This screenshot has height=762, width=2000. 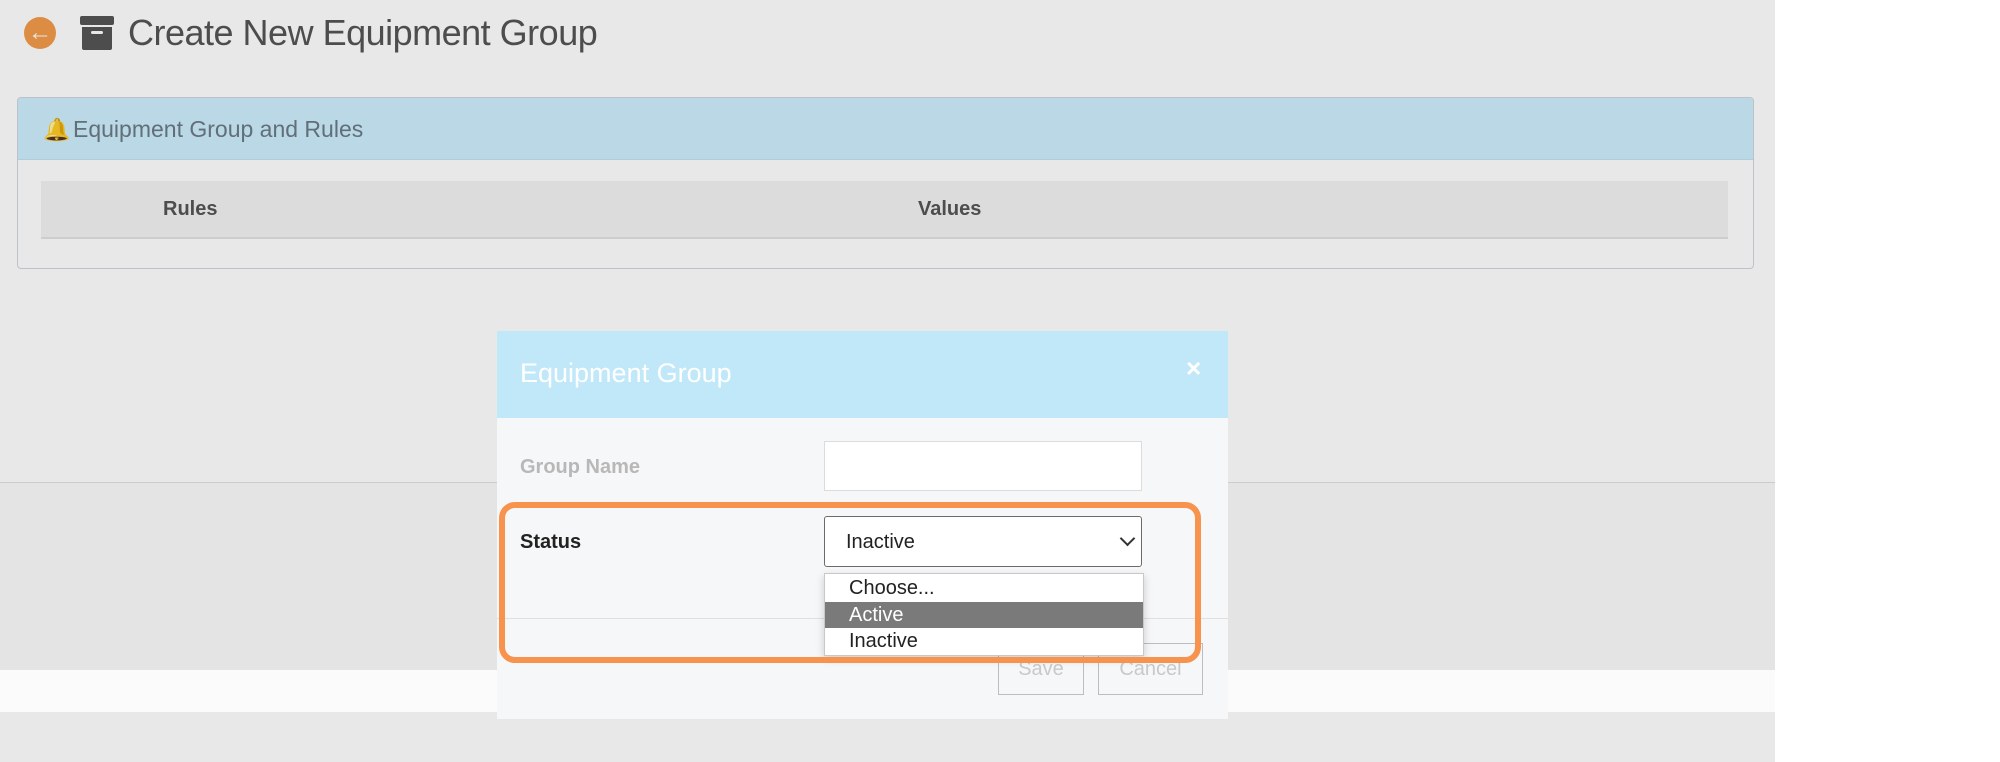 I want to click on group-name-label: Group Name, so click(x=580, y=467).